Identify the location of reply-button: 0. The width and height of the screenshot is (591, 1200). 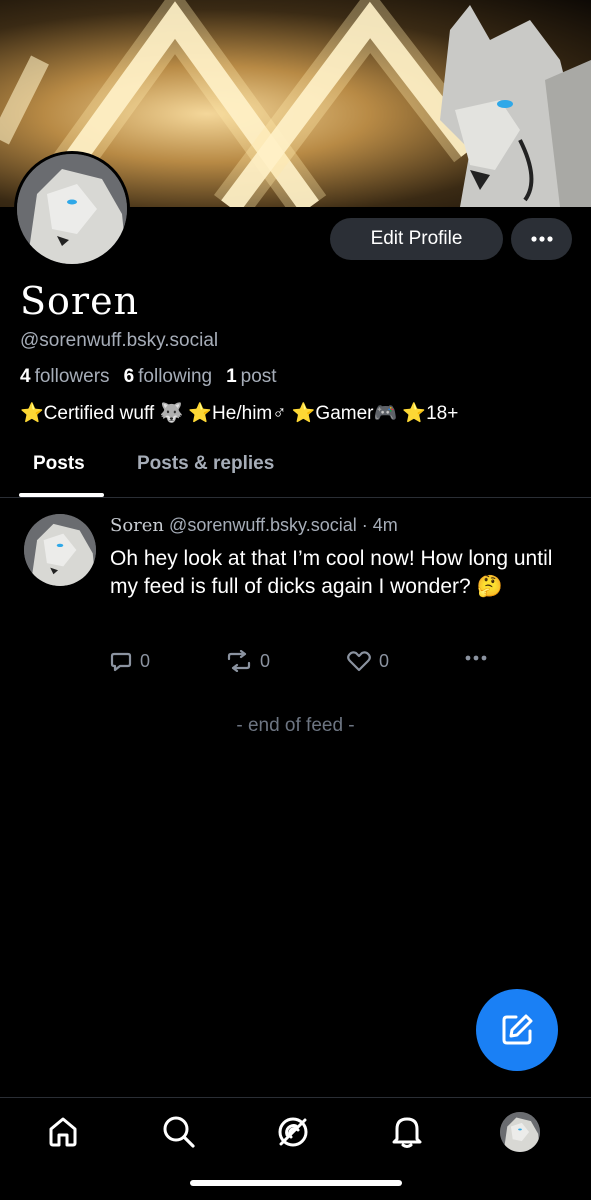
(130, 661).